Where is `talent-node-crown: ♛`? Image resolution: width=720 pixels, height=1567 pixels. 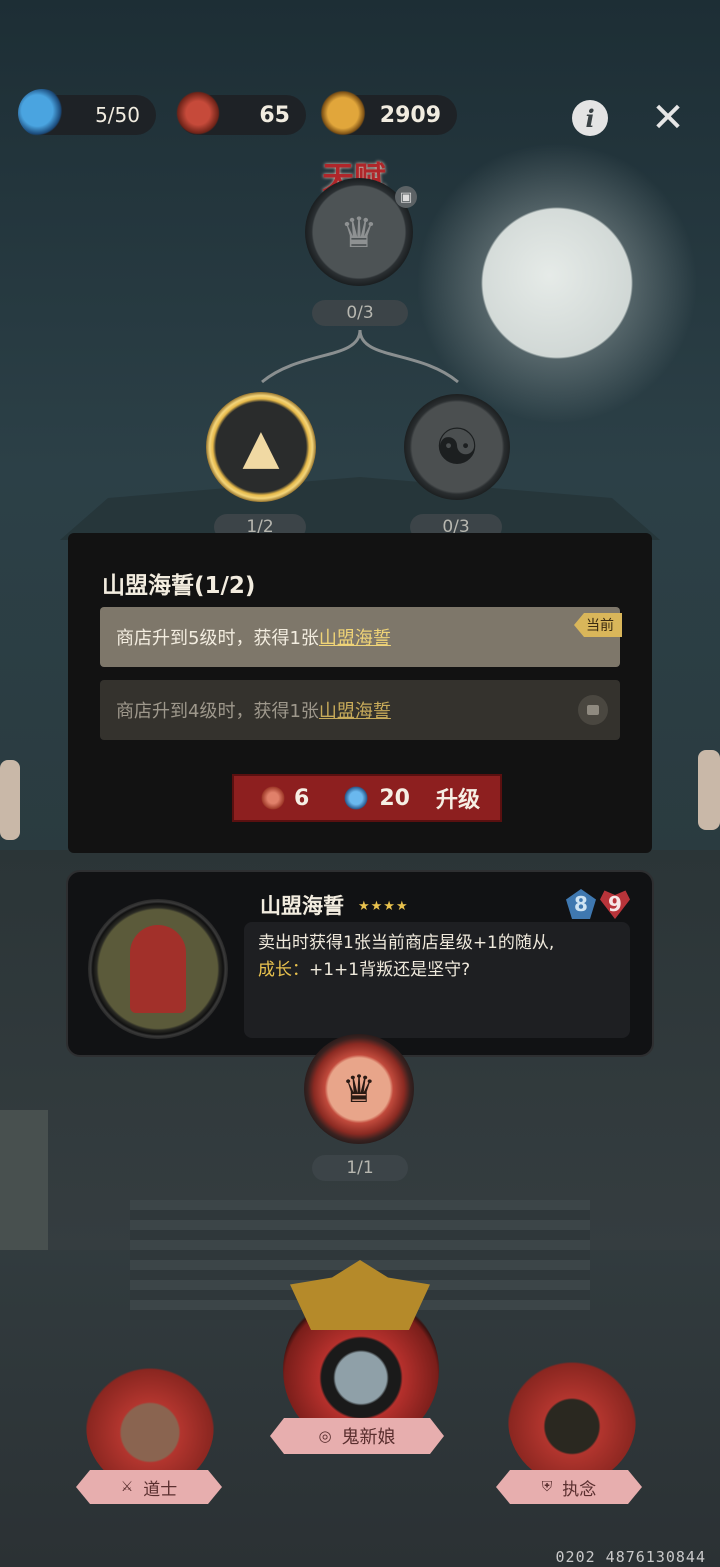 talent-node-crown: ♛ is located at coordinates (359, 1089).